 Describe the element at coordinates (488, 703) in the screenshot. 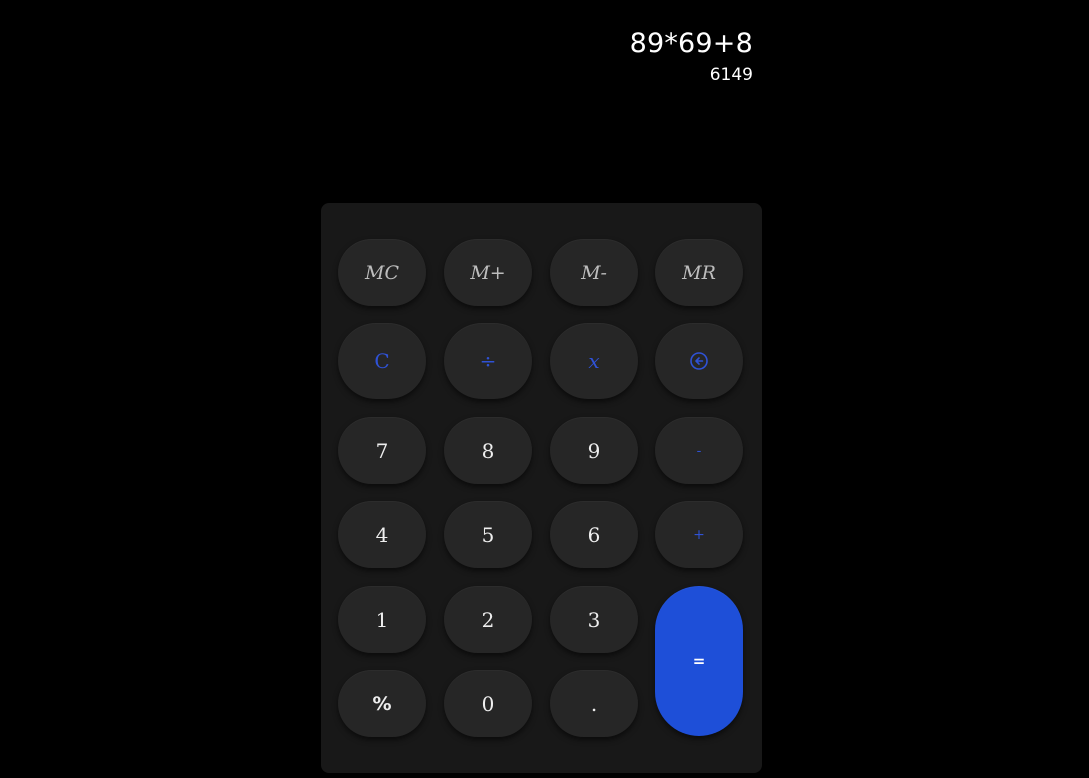

I see `digit-0-button: 0` at that location.